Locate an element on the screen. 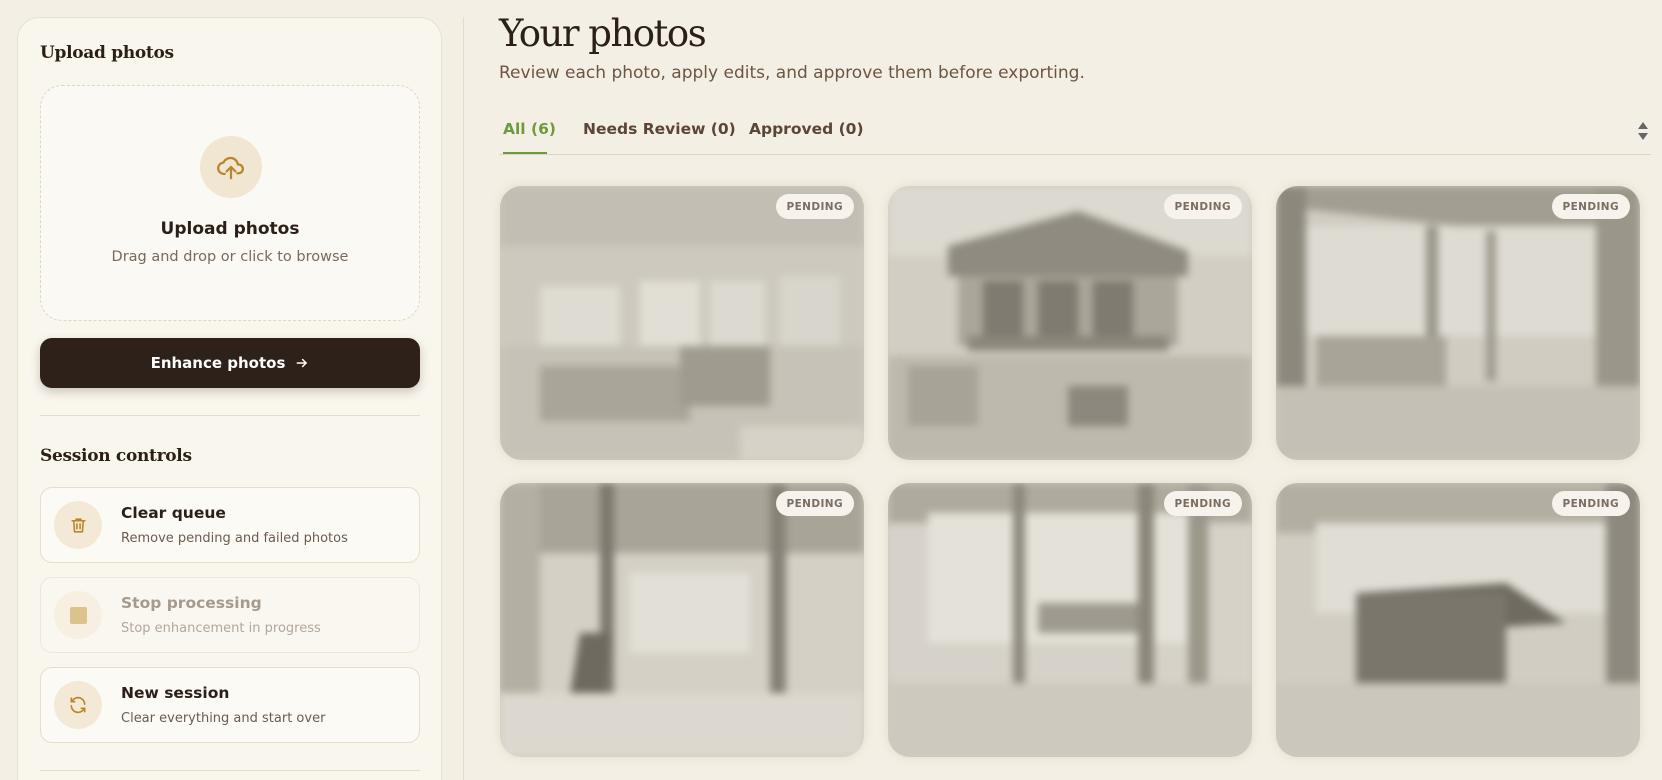 This screenshot has width=1662, height=780. clear-queue-subtitle: Remove pending and failed photos is located at coordinates (234, 538).